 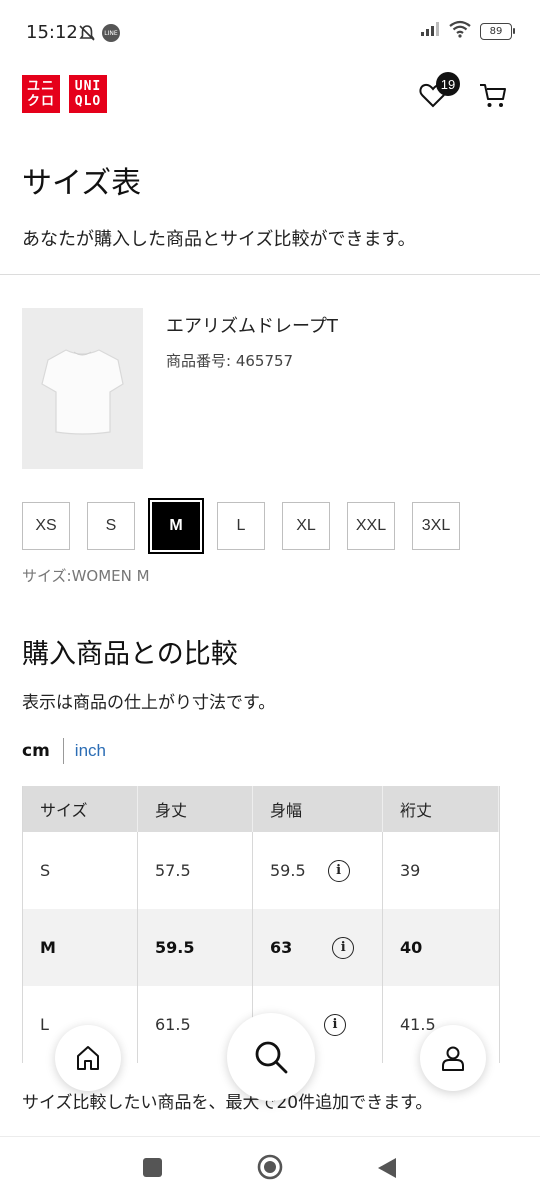 I want to click on circle-home-icon, so click(x=270, y=1167).